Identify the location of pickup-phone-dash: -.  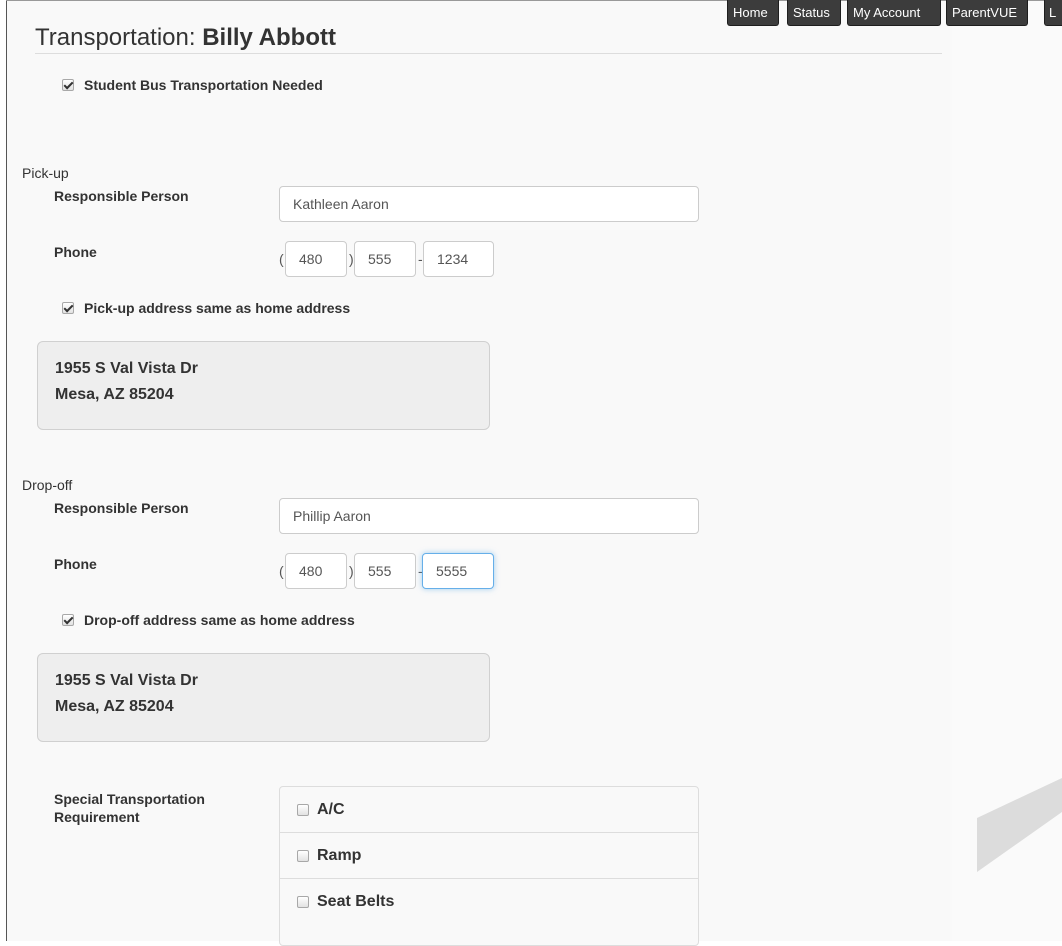
(420, 259).